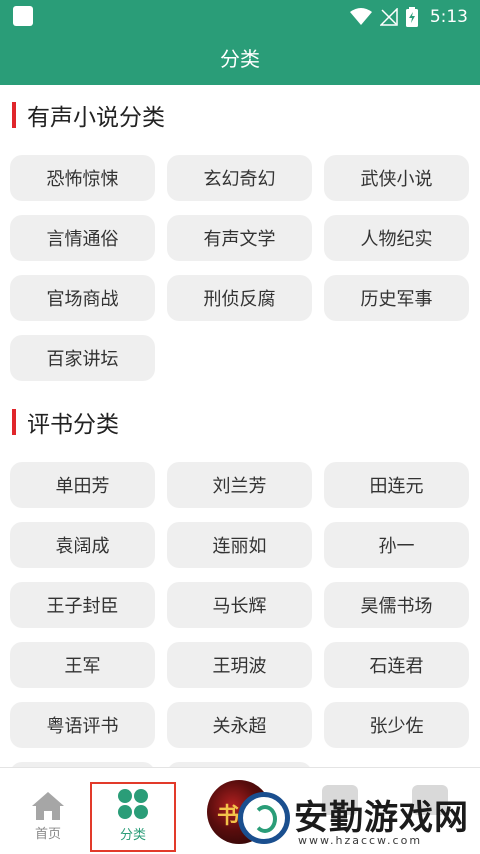 Image resolution: width=480 pixels, height=854 pixels. I want to click on category-chip: 刑侦反腐, so click(239, 298).